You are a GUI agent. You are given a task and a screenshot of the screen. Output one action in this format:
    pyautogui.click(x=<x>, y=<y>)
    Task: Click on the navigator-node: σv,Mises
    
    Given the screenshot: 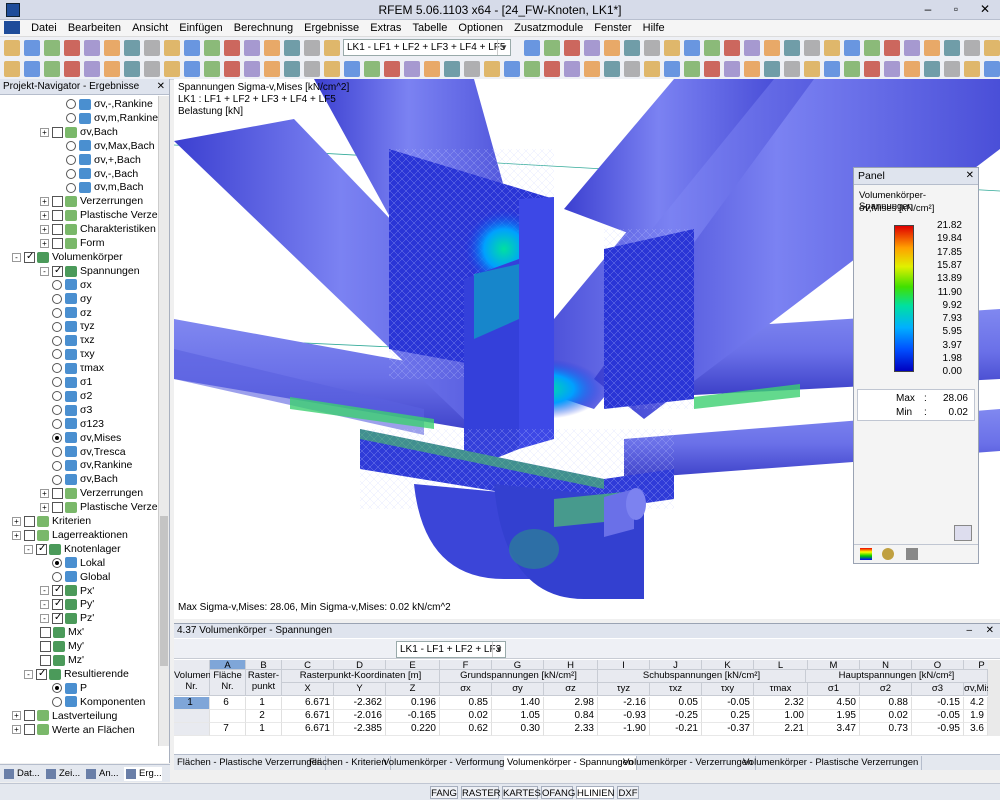 What is the action you would take?
    pyautogui.click(x=86, y=438)
    